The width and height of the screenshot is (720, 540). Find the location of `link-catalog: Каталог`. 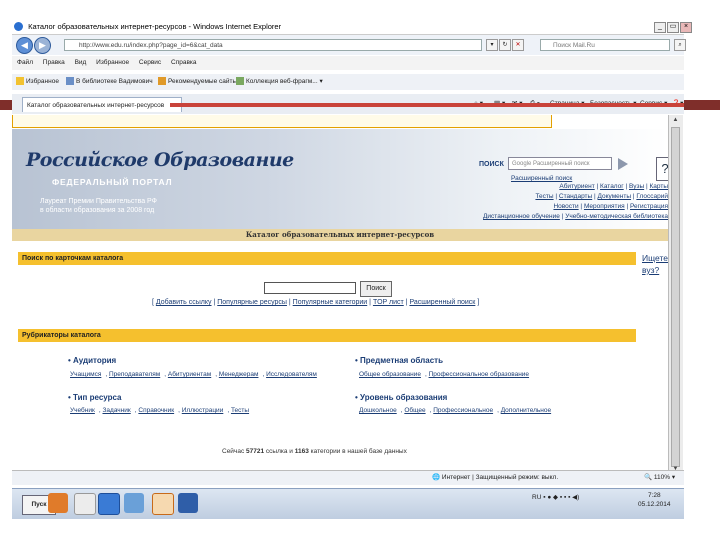

link-catalog: Каталог is located at coordinates (612, 186).